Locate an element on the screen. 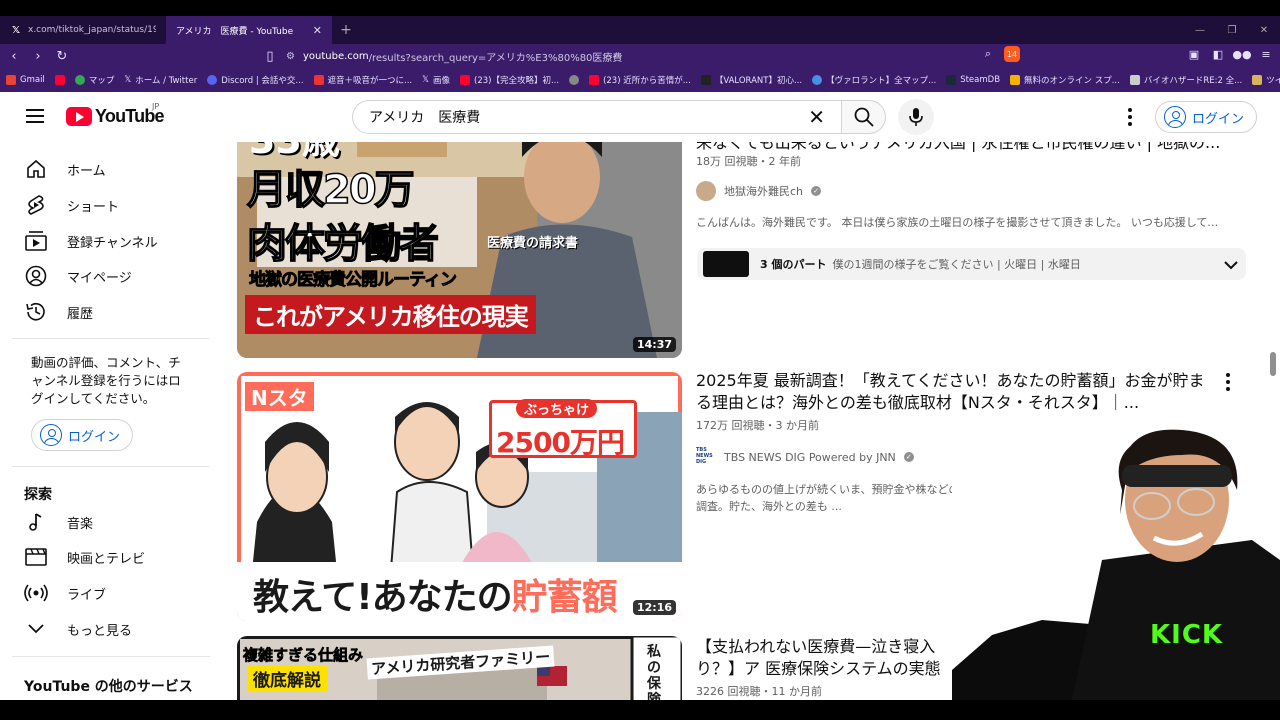 This screenshot has height=720, width=1280. bookmark-label: 画像 is located at coordinates (442, 81).